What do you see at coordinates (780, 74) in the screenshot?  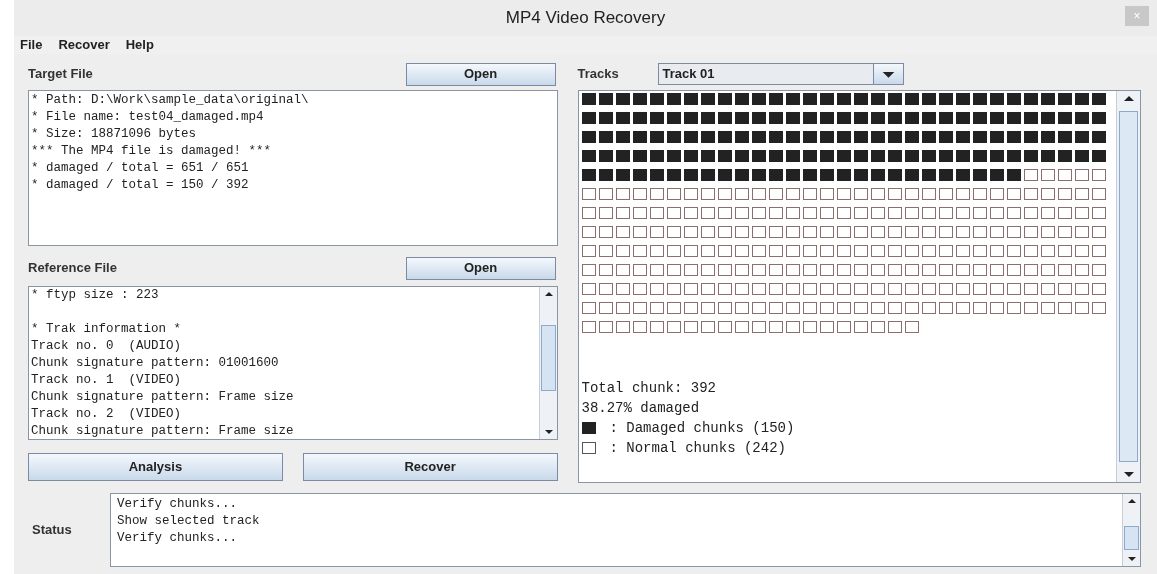 I see `track-dropdown: Track 01` at bounding box center [780, 74].